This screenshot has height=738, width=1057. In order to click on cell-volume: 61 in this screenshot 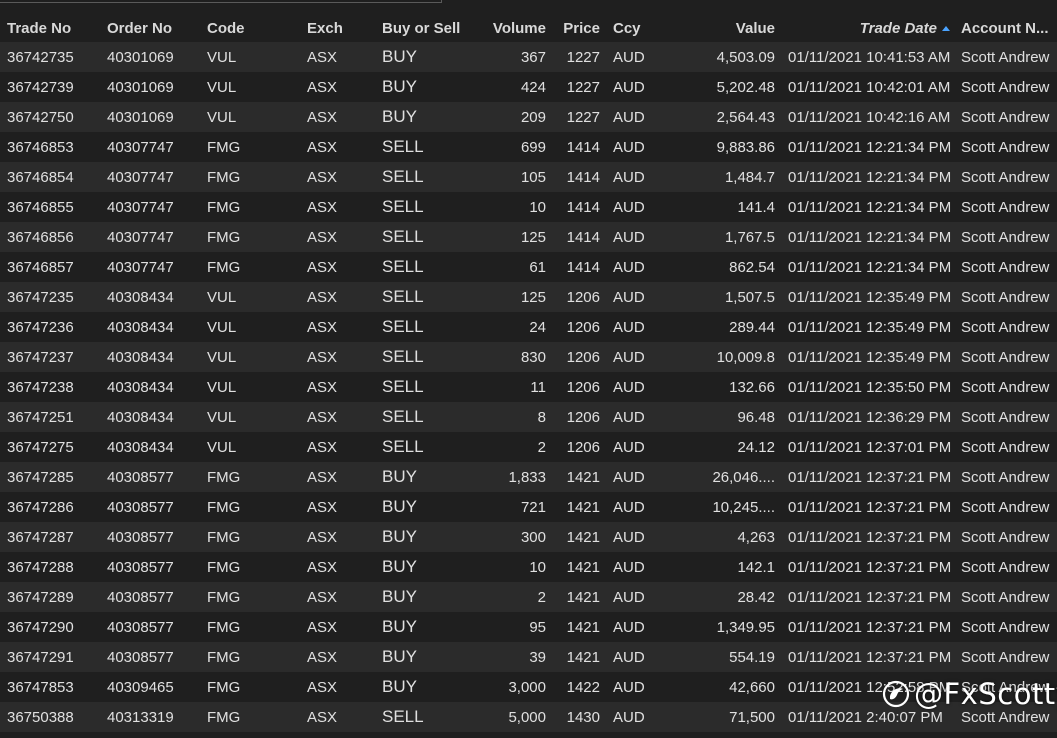, I will do `click(537, 267)`.